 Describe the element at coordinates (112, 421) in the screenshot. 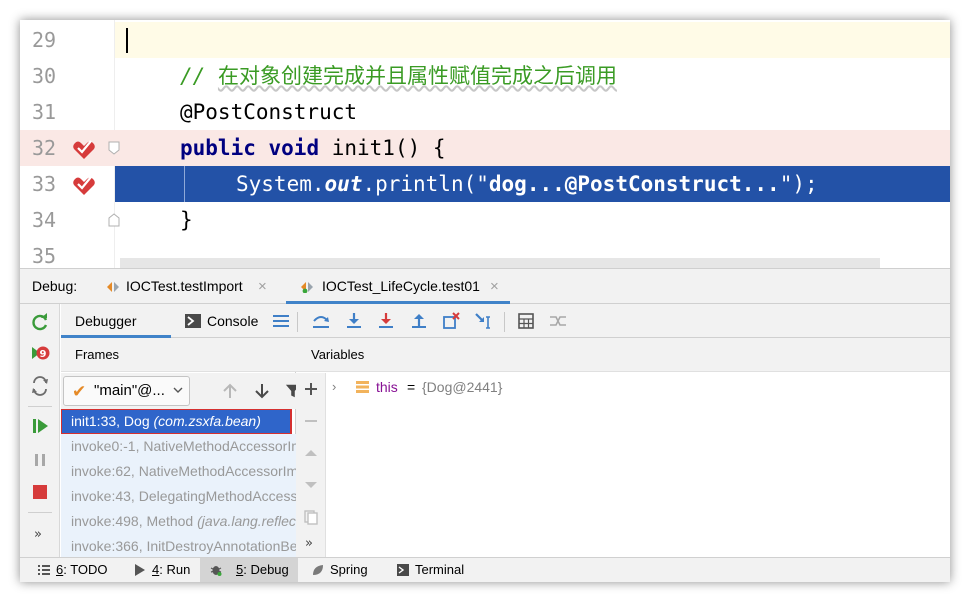

I see `frame-text: init1:33, Dog` at that location.